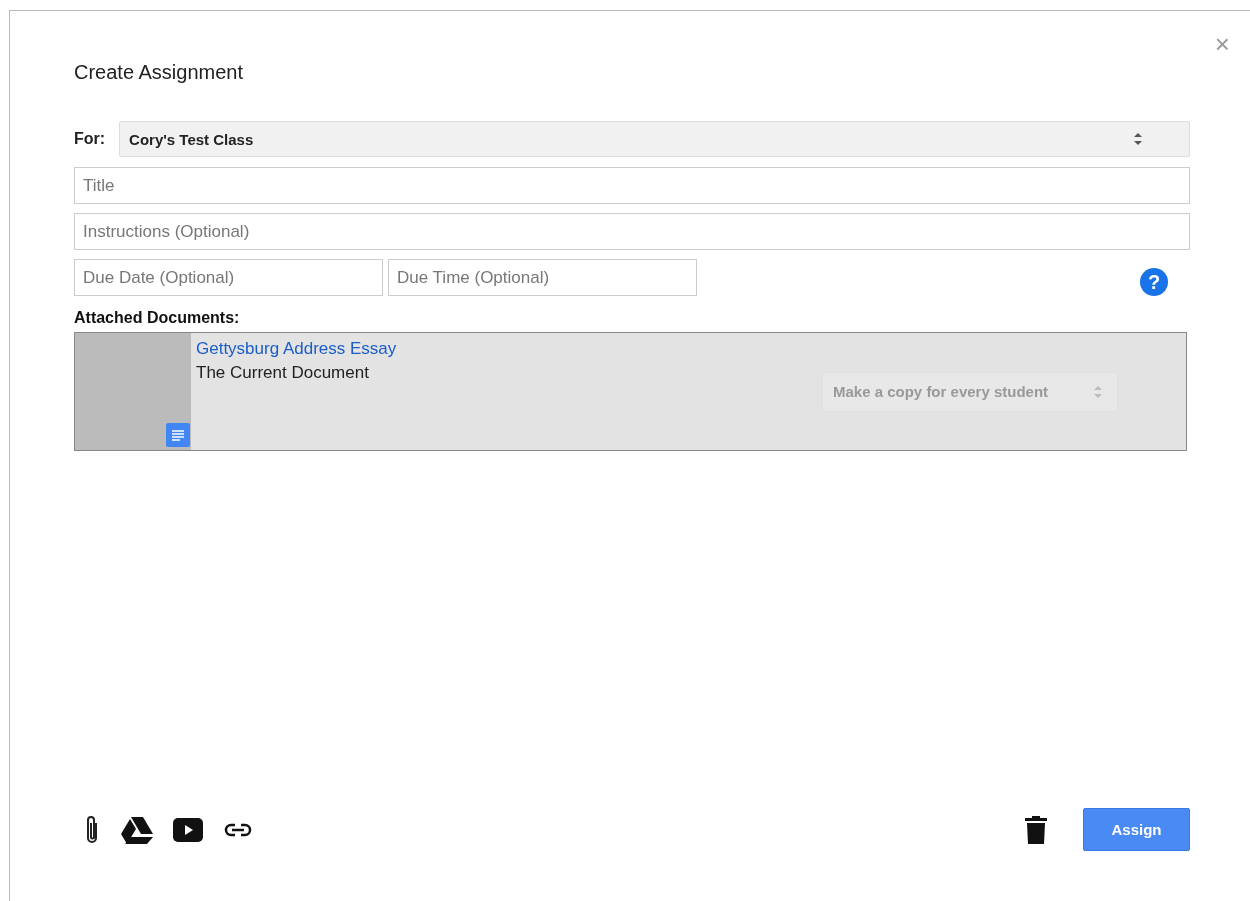 Image resolution: width=1250 pixels, height=901 pixels. I want to click on play-icon, so click(188, 829).